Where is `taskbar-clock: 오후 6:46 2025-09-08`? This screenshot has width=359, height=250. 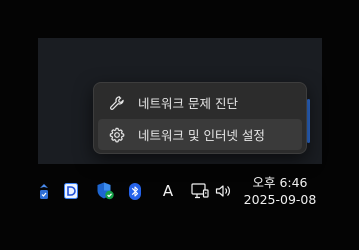
taskbar-clock: 오후 6:46 2025-09-08 is located at coordinates (280, 192).